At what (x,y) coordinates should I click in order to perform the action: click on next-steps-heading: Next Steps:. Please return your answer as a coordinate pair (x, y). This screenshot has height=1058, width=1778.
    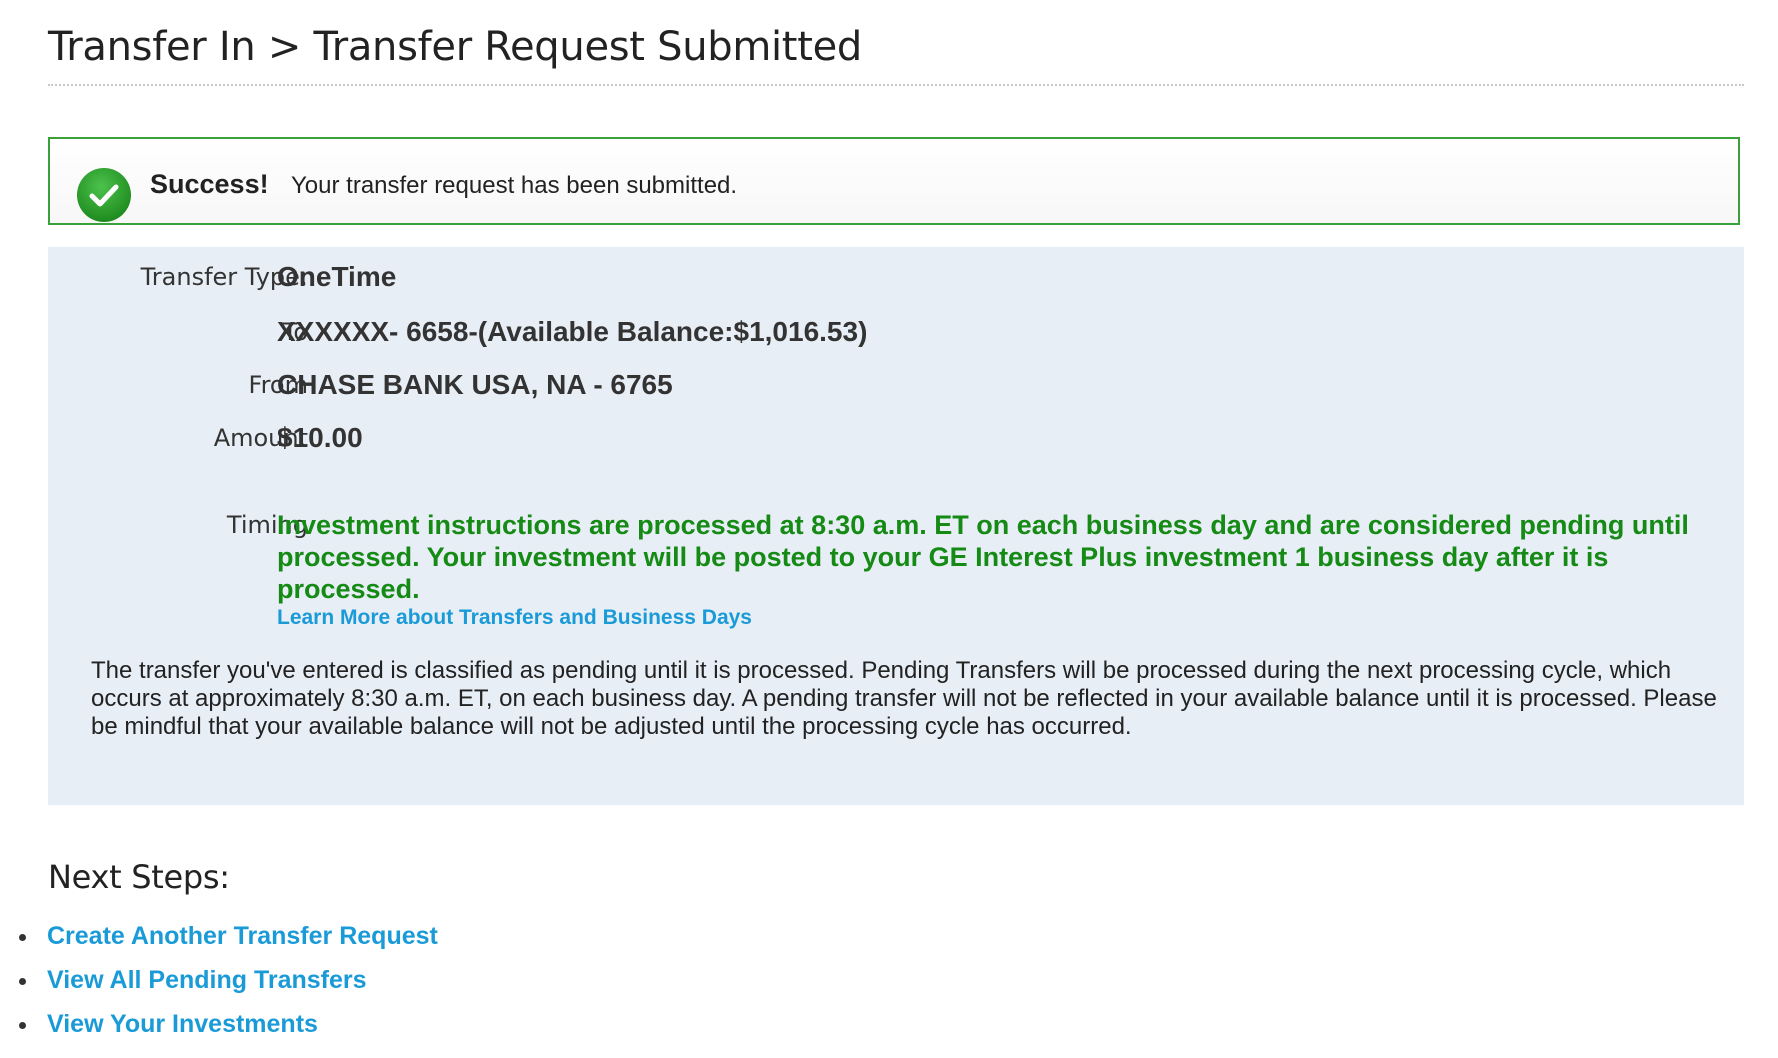
    Looking at the image, I should click on (139, 877).